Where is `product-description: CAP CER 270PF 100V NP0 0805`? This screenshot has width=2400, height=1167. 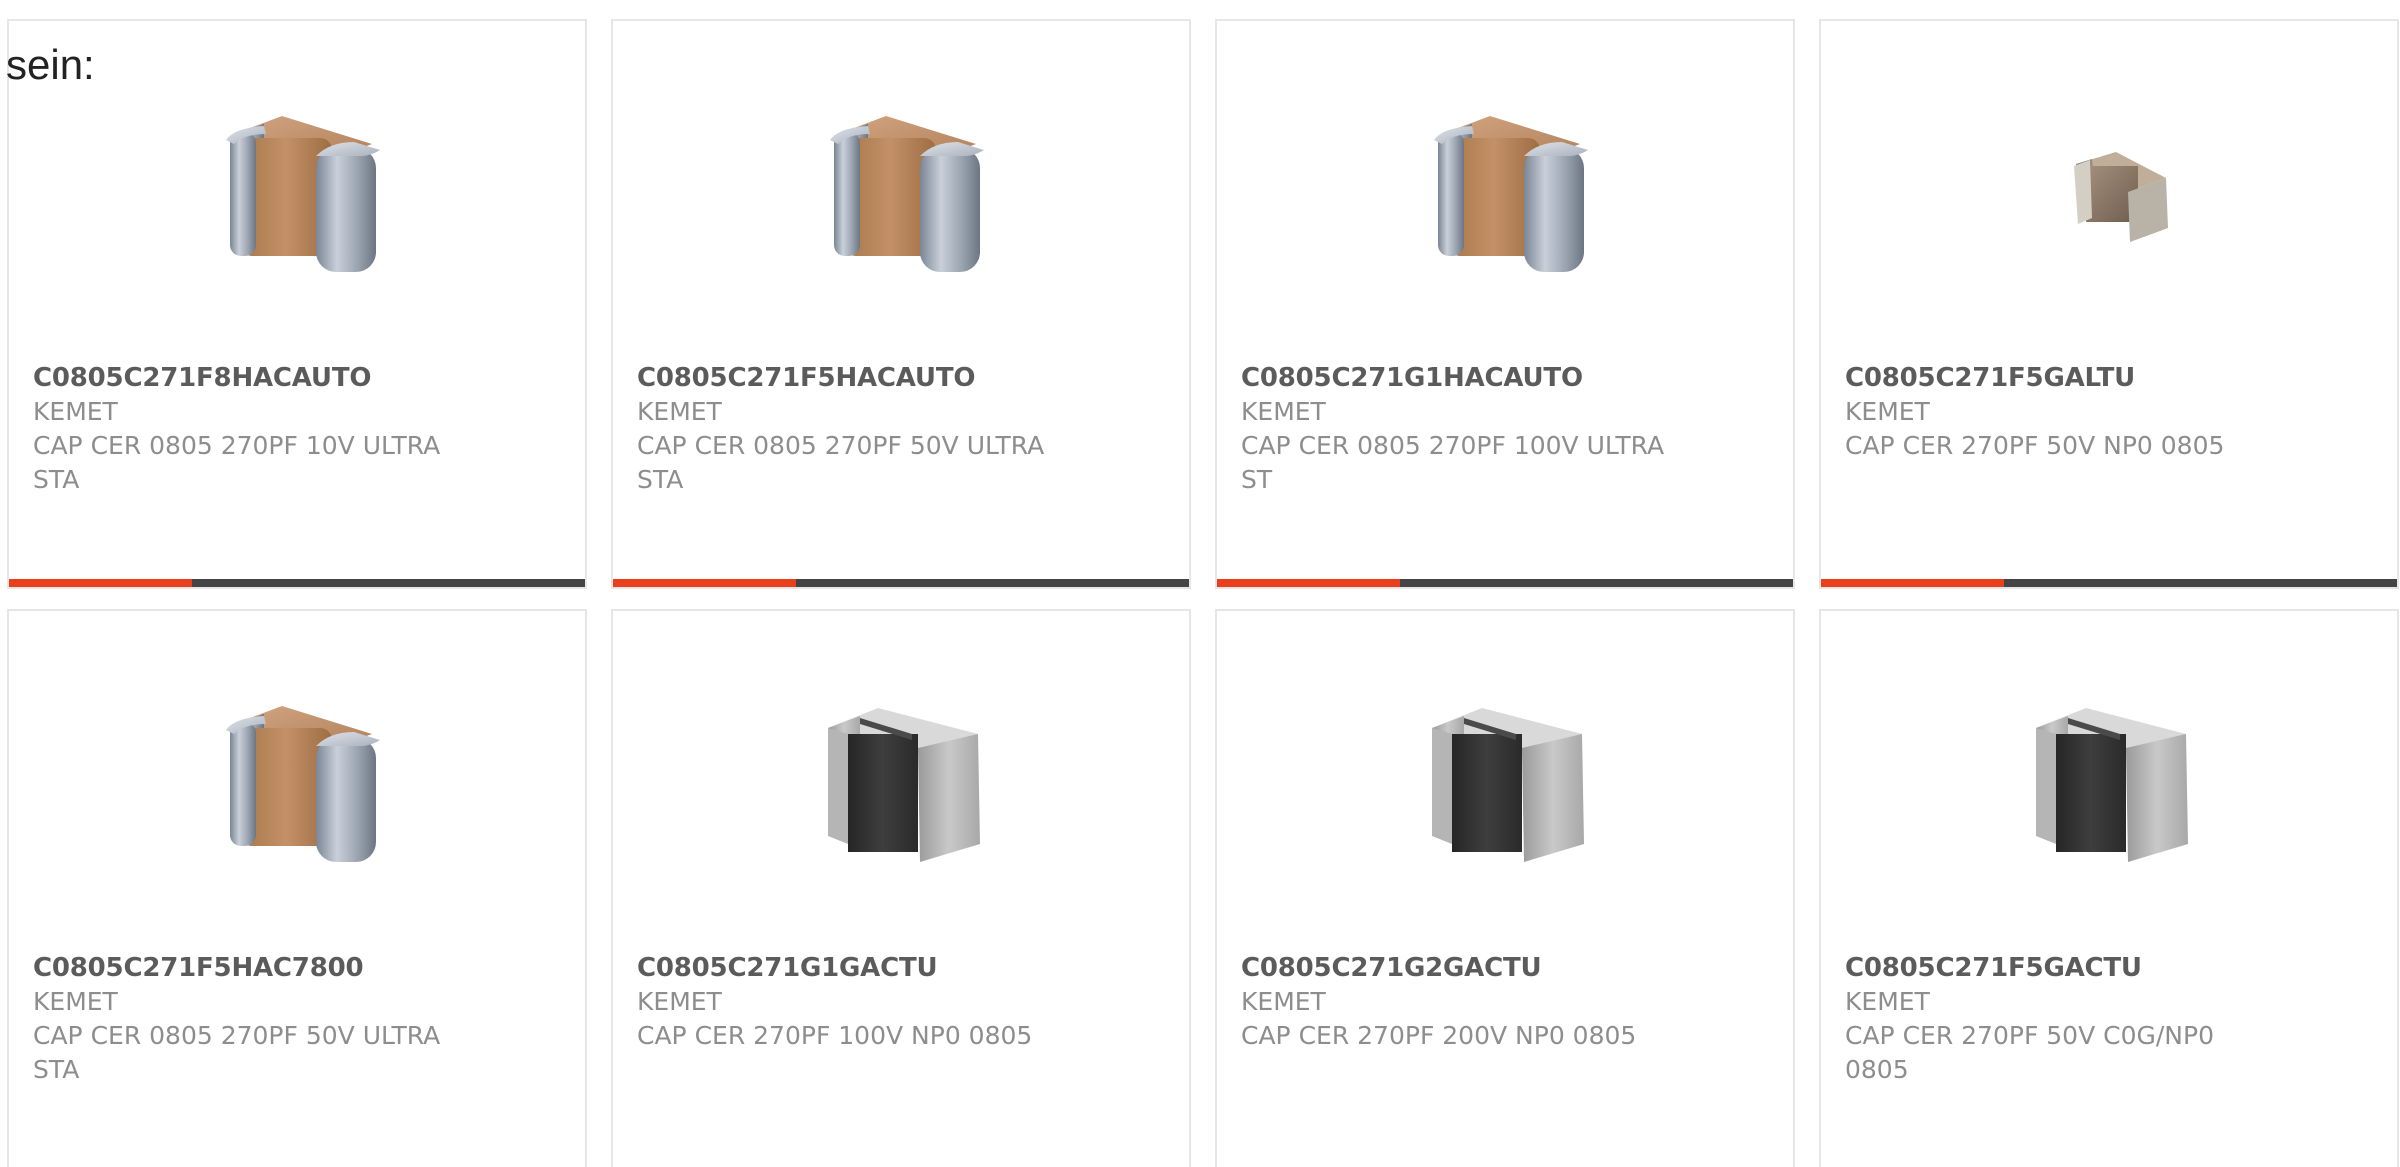 product-description: CAP CER 270PF 100V NP0 0805 is located at coordinates (835, 1035).